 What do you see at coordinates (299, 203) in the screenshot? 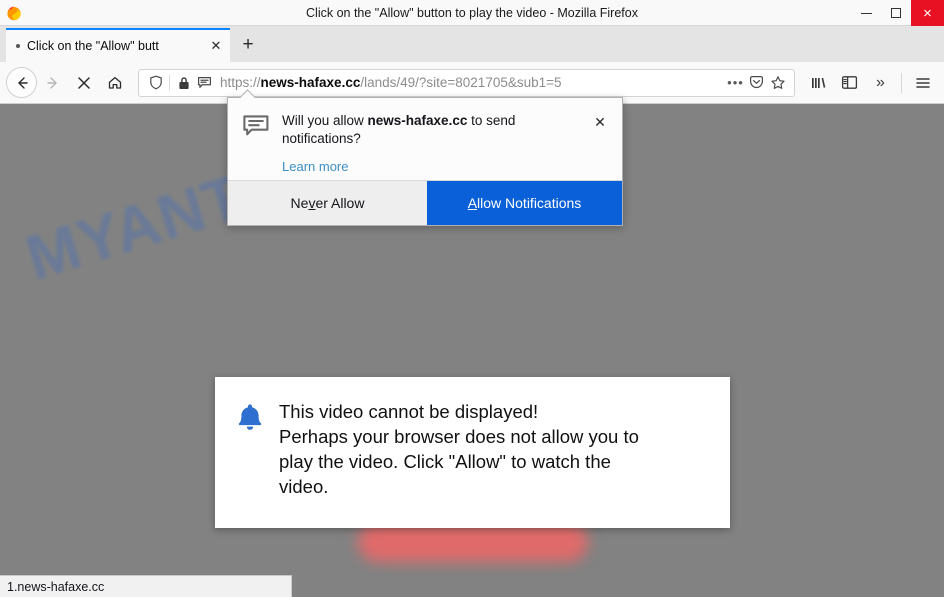
I see `never-allow-pre: Ne` at bounding box center [299, 203].